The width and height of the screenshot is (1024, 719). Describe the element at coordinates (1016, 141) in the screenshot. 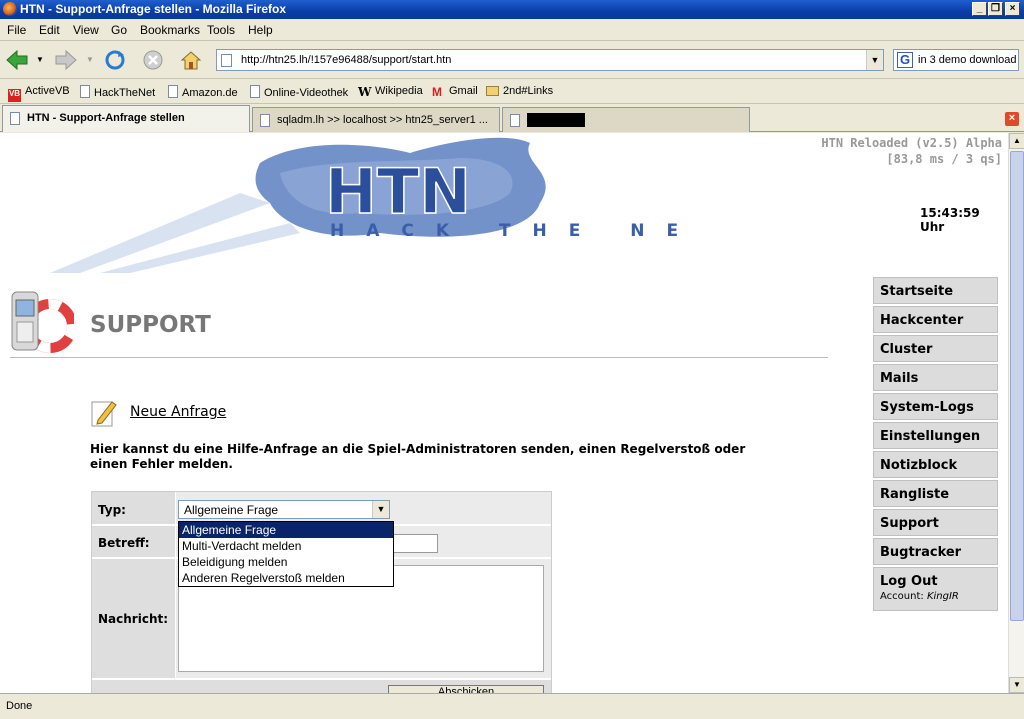

I see `scroll-up-icon: ▲` at that location.